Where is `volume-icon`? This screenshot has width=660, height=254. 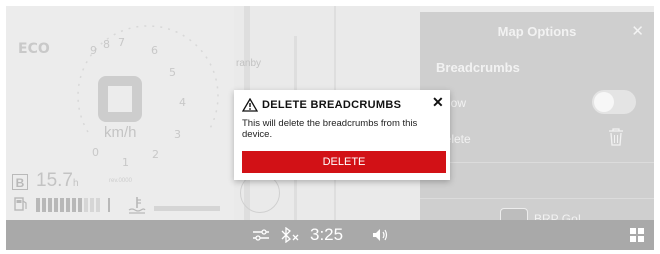
volume-icon is located at coordinates (381, 235).